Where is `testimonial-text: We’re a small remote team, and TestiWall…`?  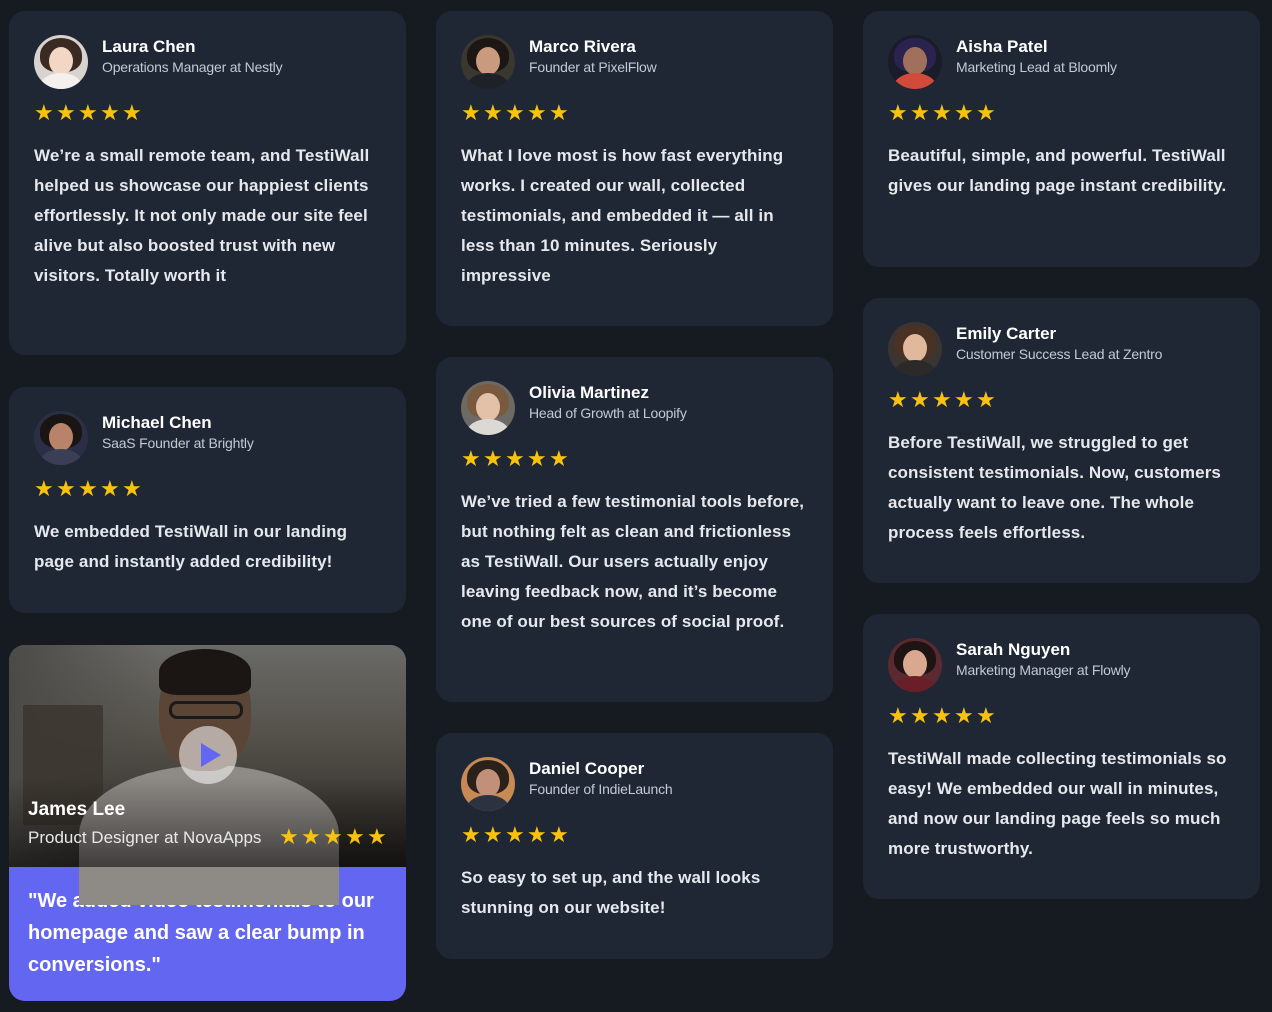
testimonial-text: We’re a small remote team, and TestiWall… is located at coordinates (202, 215).